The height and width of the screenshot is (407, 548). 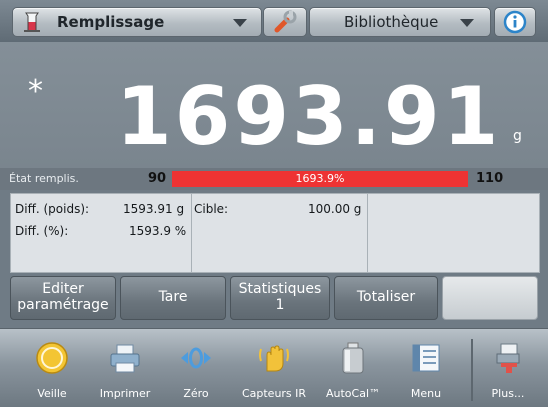 What do you see at coordinates (154, 209) in the screenshot?
I see `diff-weight-value: 1593.91 g` at bounding box center [154, 209].